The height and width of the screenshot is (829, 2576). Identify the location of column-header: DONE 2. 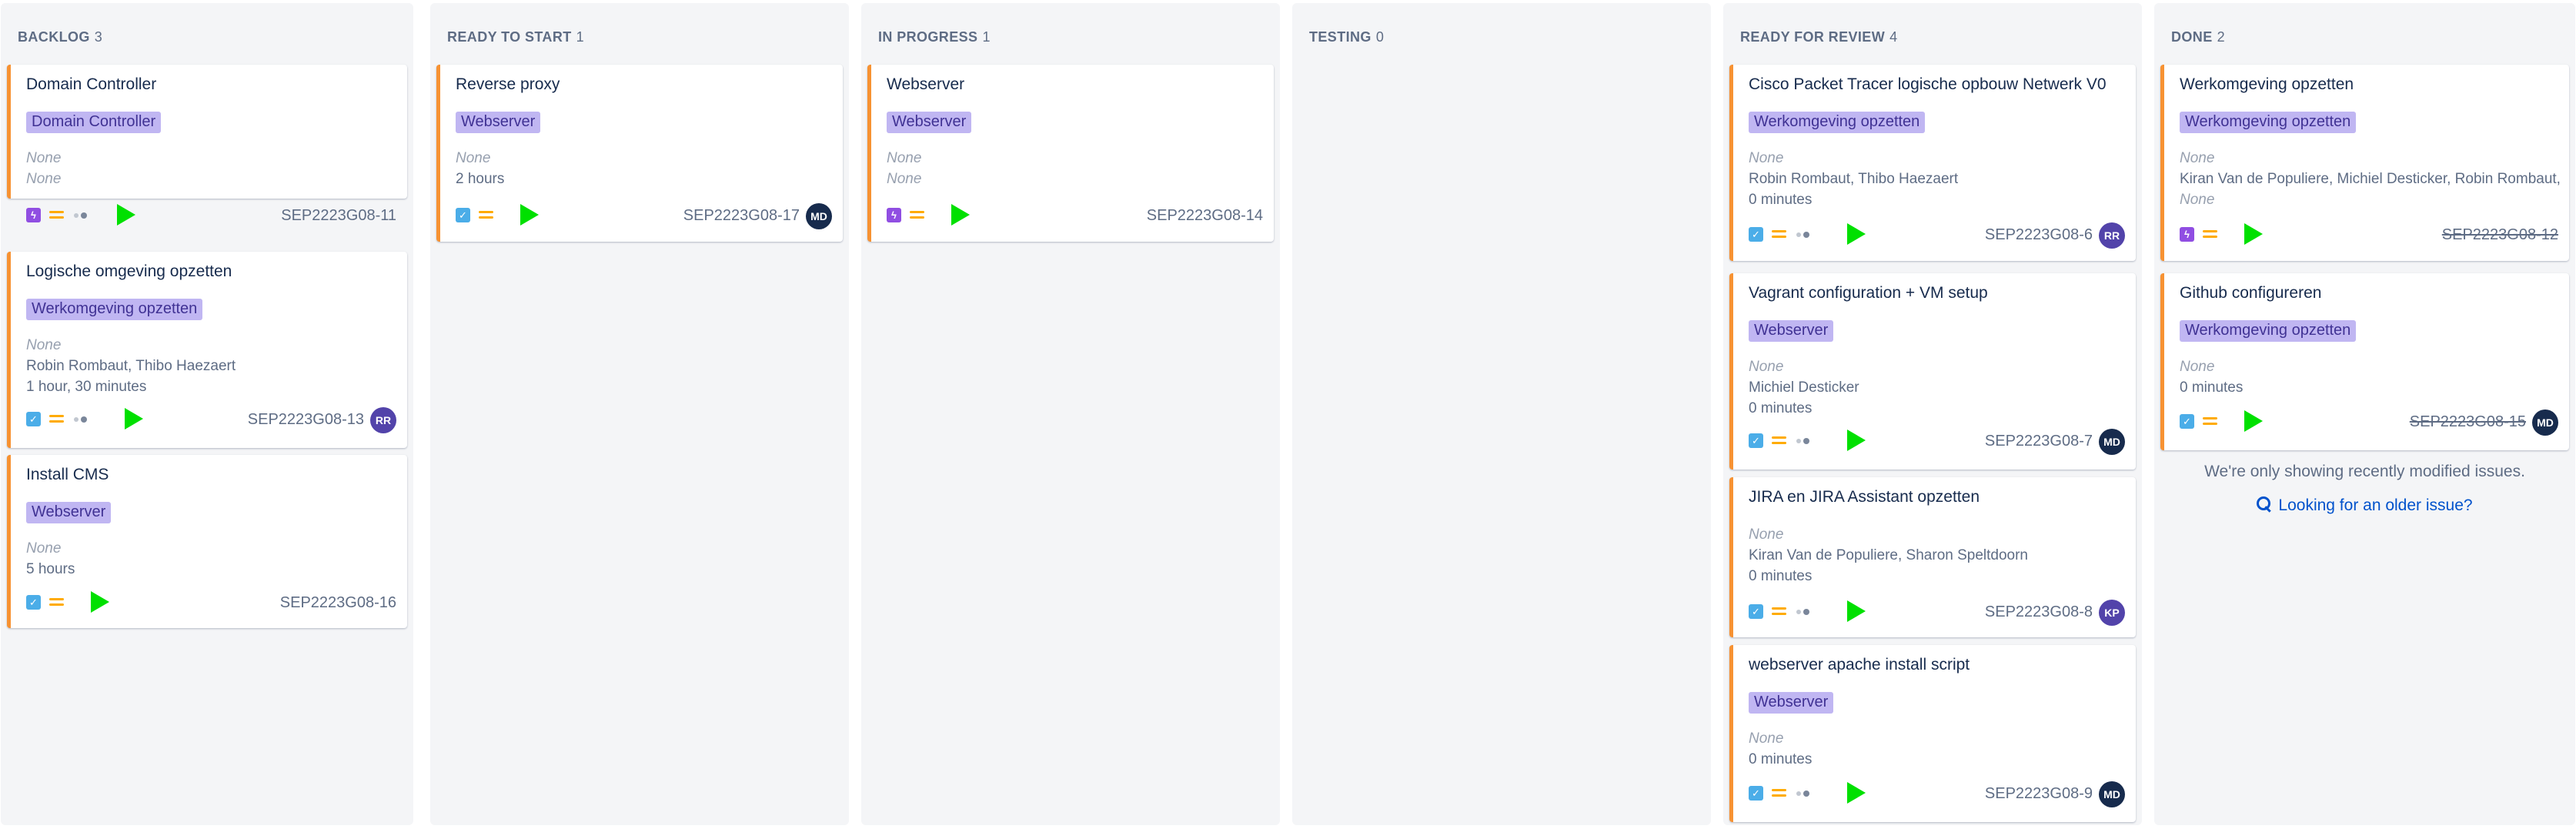
(2198, 37).